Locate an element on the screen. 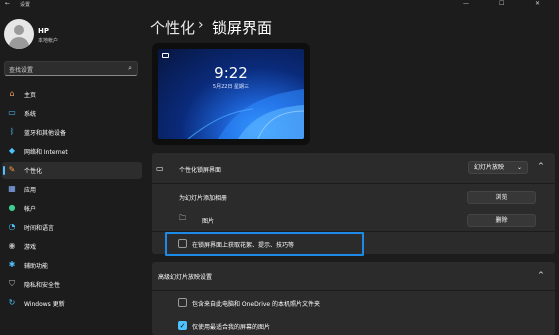  preview-date: 5月22日 星期三 is located at coordinates (231, 87).